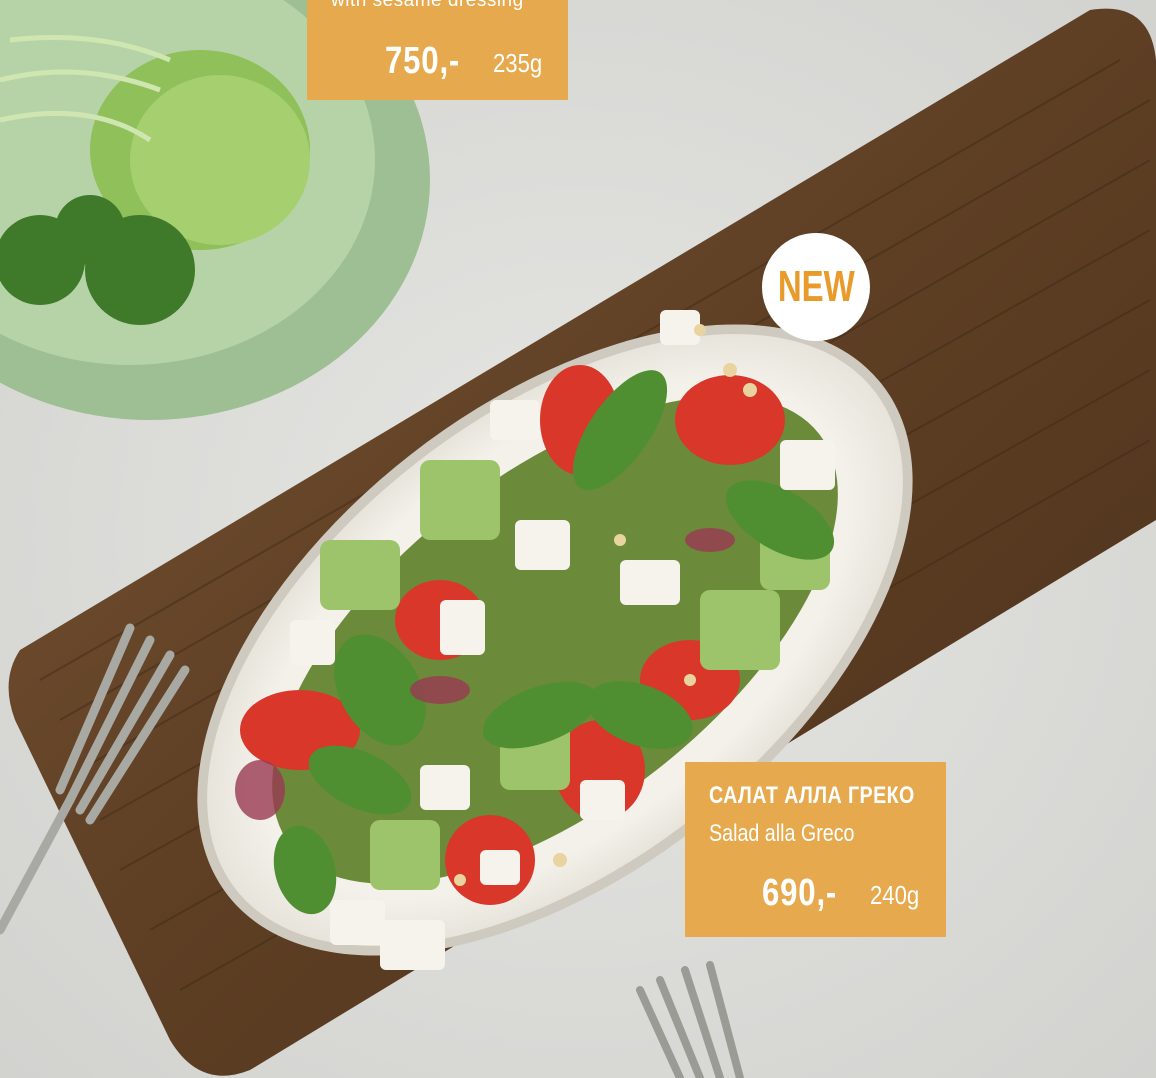 The height and width of the screenshot is (1078, 1156). I want to click on weight-main: 240g, so click(895, 895).